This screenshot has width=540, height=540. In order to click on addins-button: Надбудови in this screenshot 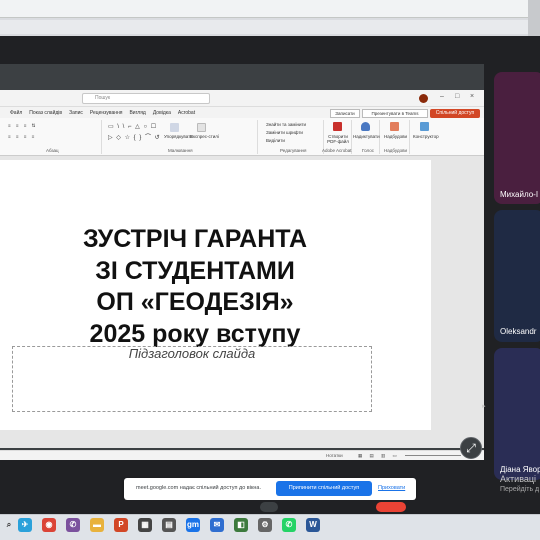, I will do `click(395, 136)`.